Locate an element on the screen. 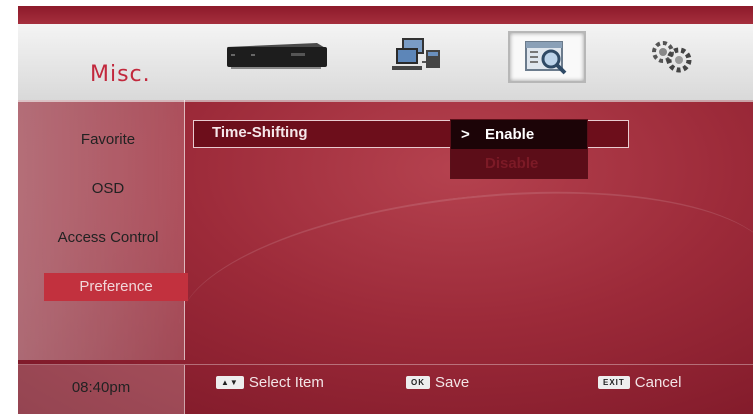 This screenshot has height=416, width=753. exit-key-icon: EXIT is located at coordinates (614, 382).